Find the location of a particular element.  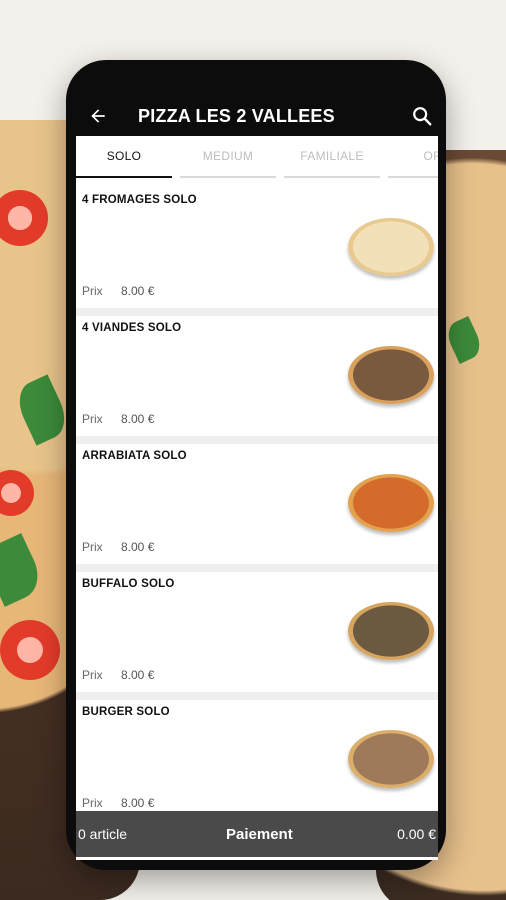

search-button is located at coordinates (422, 116).